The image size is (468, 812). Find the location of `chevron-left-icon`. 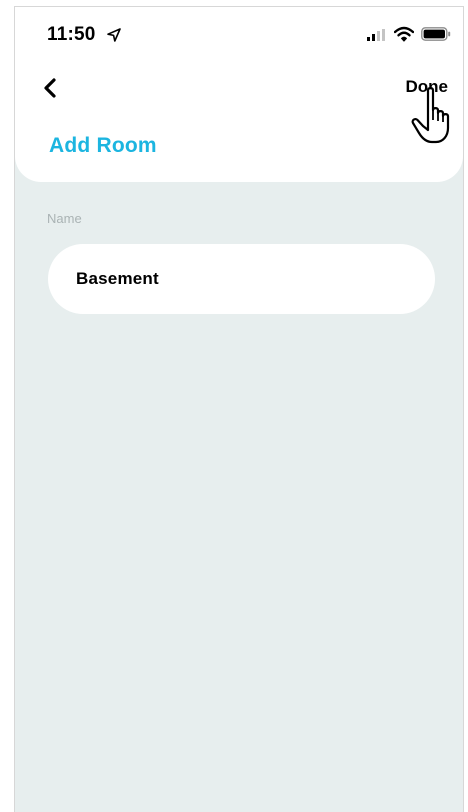

chevron-left-icon is located at coordinates (50, 88).